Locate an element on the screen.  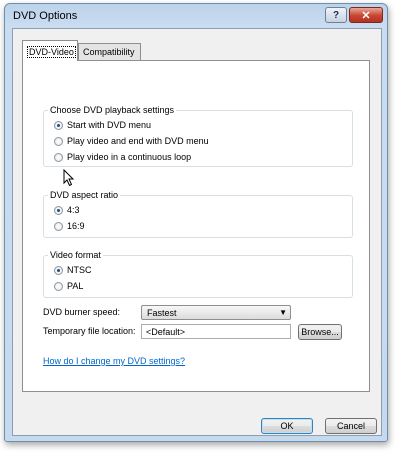
video-format-group: Video format NTSC PAL is located at coordinates (198, 274).